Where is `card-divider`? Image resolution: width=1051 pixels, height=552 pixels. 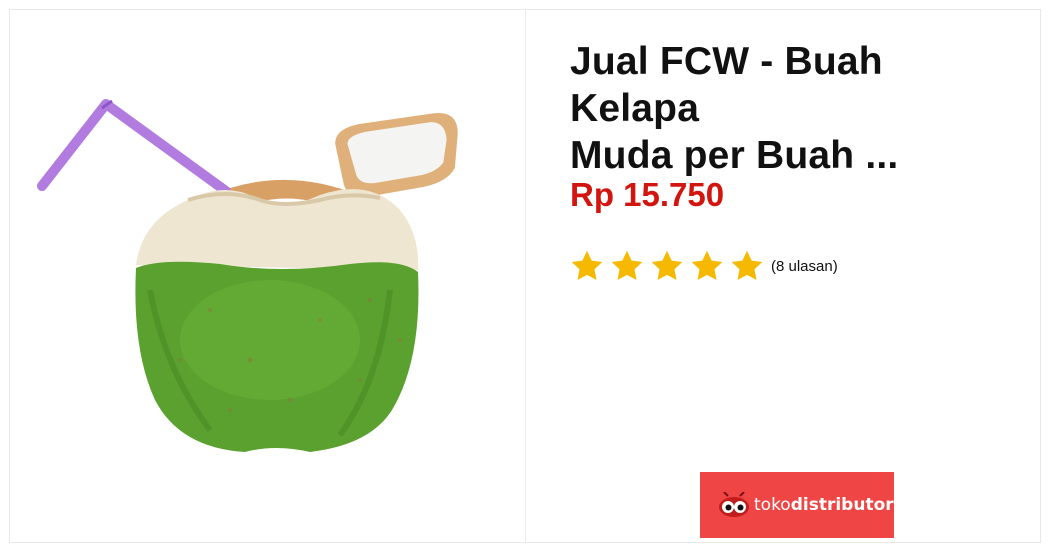 card-divider is located at coordinates (525, 276).